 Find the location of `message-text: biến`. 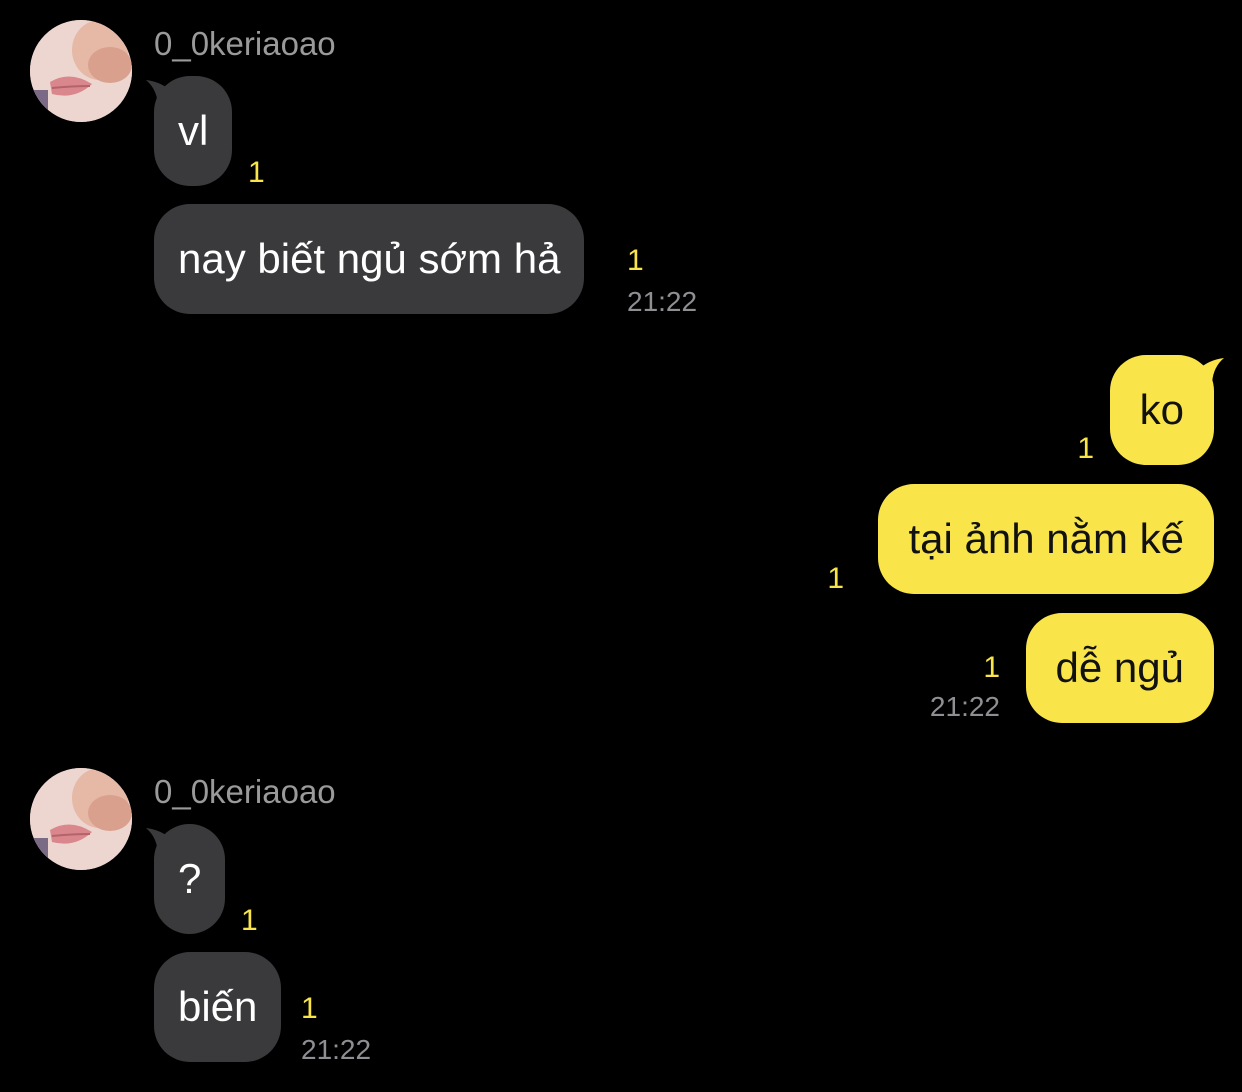

message-text: biến is located at coordinates (218, 1006).